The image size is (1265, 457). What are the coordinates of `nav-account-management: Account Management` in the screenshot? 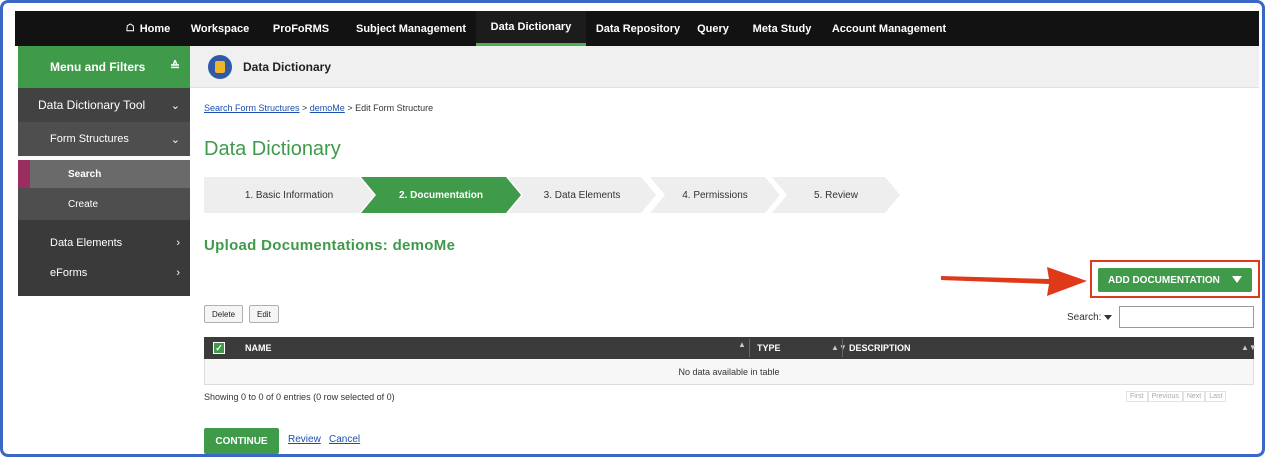 It's located at (889, 28).